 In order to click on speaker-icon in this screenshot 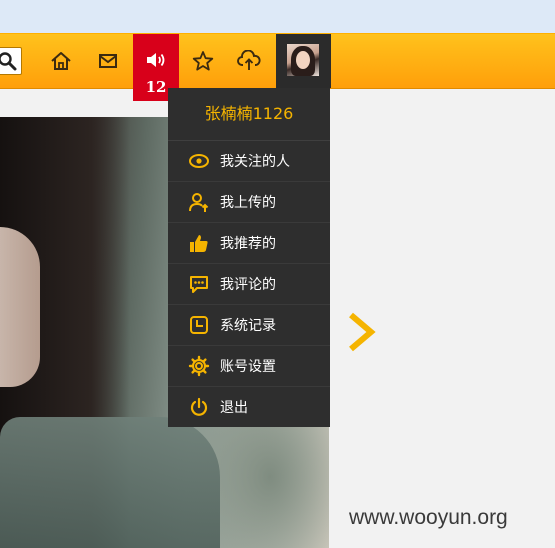, I will do `click(156, 60)`.